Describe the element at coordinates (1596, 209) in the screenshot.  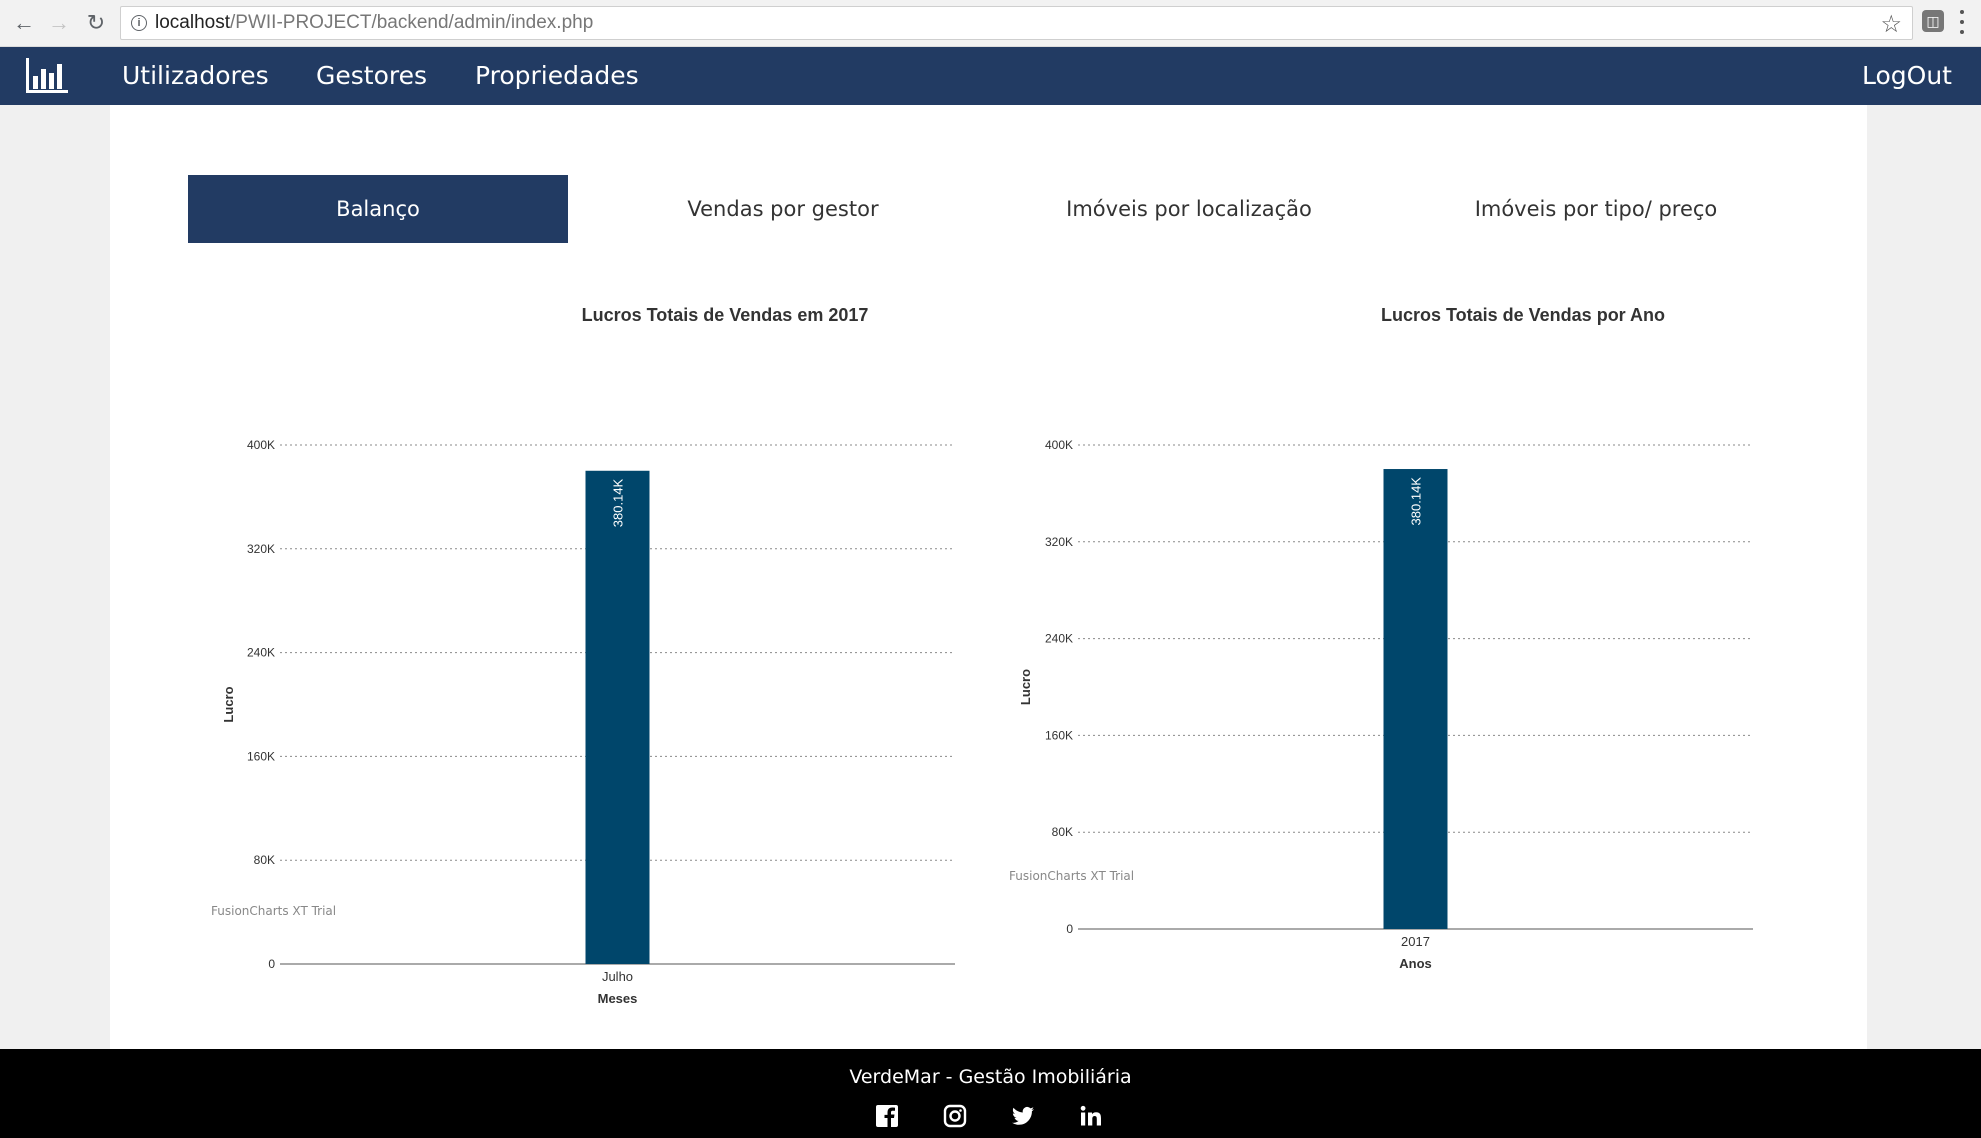
I see `tab-imoveis-por-tipo-preco: Imóveis por tipo/ preço` at that location.